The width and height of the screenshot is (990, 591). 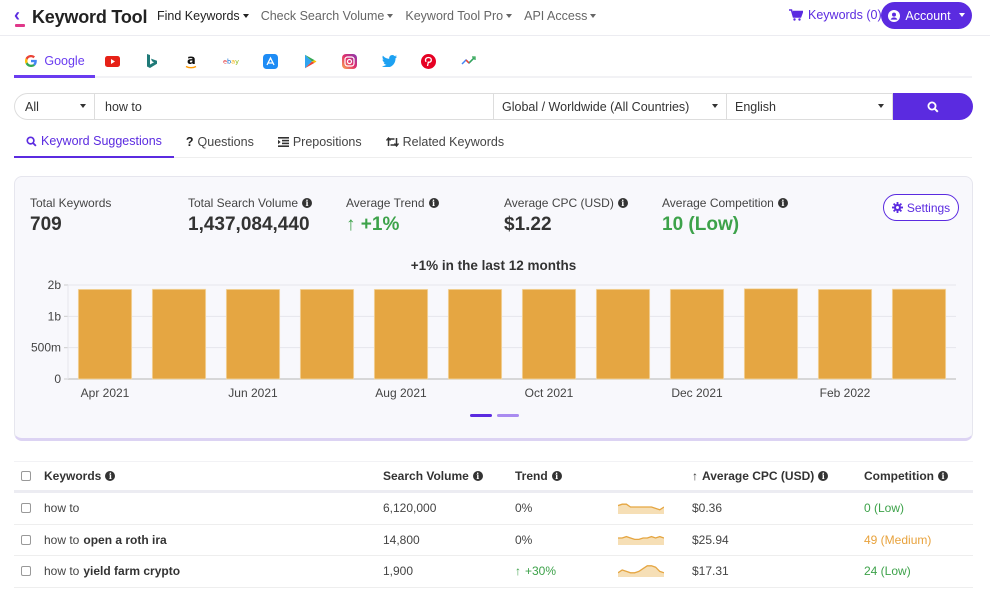 I want to click on user-circle-icon, so click(x=894, y=15).